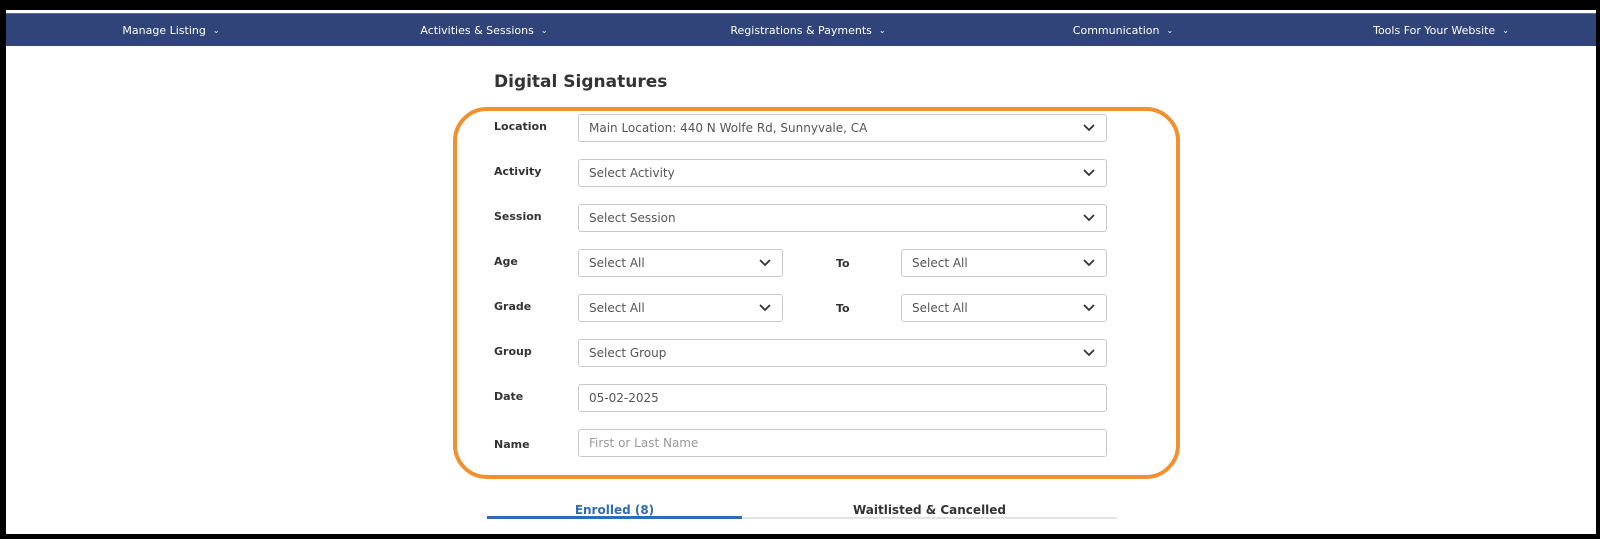  What do you see at coordinates (1004, 308) in the screenshot?
I see `grade-to-select: Select All` at bounding box center [1004, 308].